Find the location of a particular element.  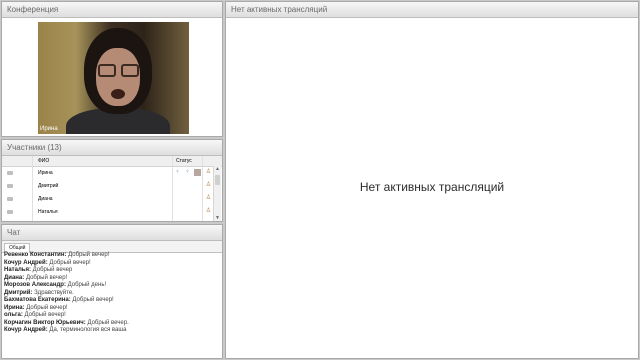

message-text: Добрый день! is located at coordinates (87, 285).